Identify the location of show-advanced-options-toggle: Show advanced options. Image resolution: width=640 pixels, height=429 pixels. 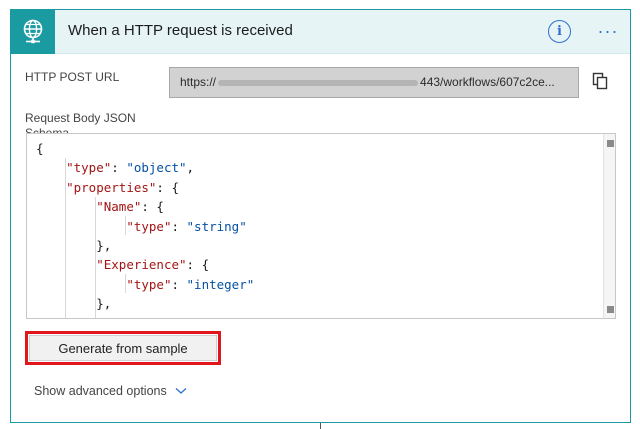
(110, 391).